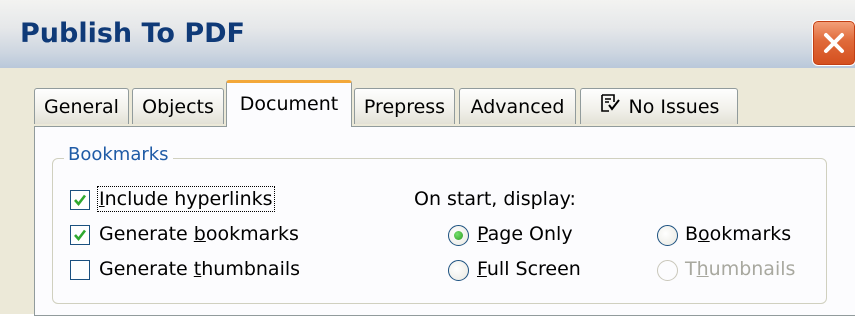 This screenshot has height=316, width=855. I want to click on generate-bookmarks-label: Generate bookmarks, so click(199, 234).